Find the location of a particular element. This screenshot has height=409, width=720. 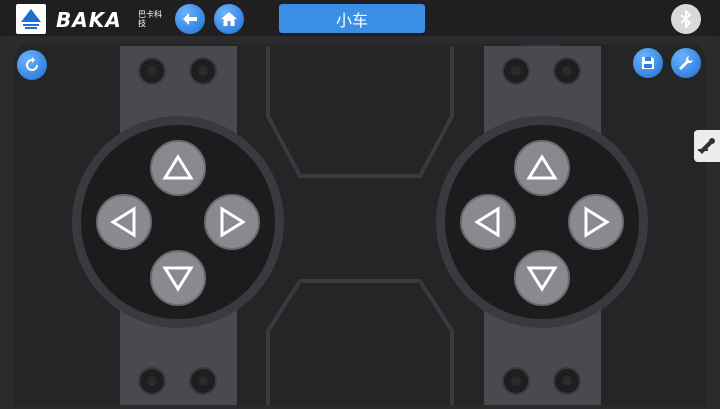

back-arrow-icon is located at coordinates (190, 19).